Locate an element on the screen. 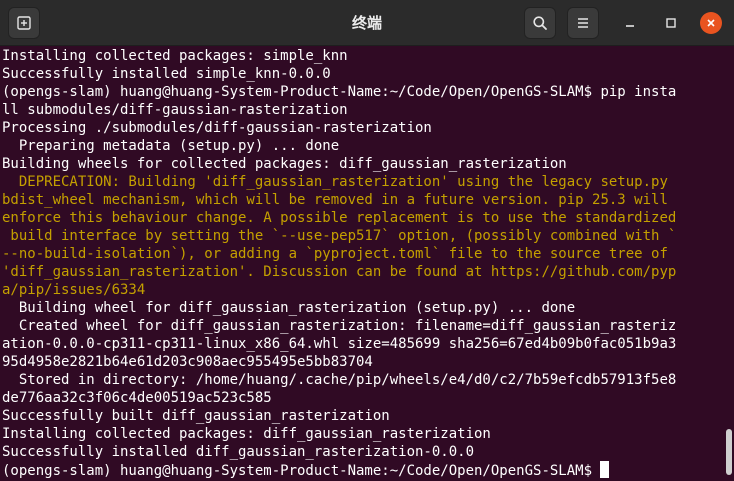 Image resolution: width=734 pixels, height=481 pixels. maximize-button is located at coordinates (671, 23).